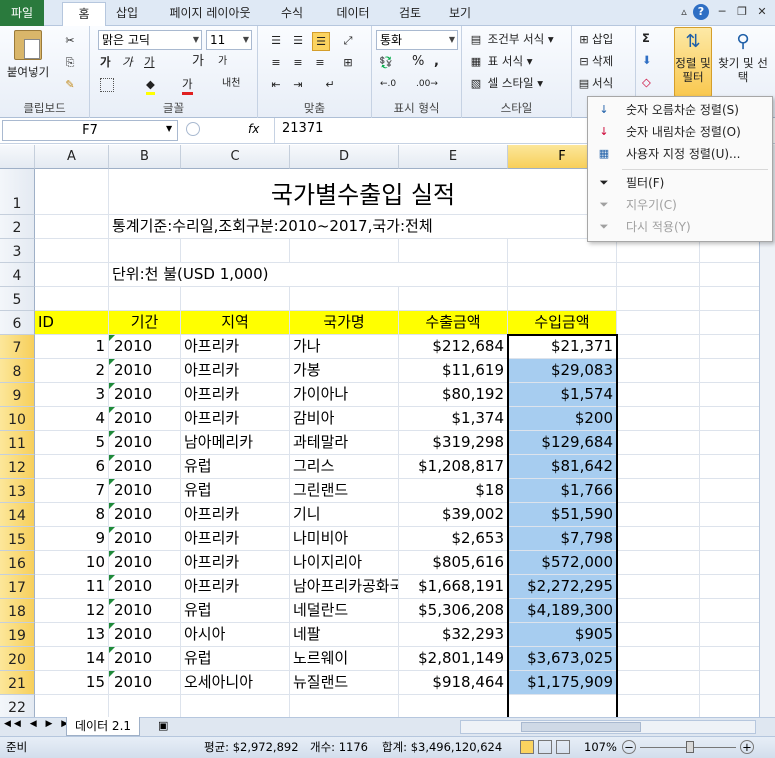  Describe the element at coordinates (562, 539) in the screenshot. I see `cell-import: $7,798` at that location.